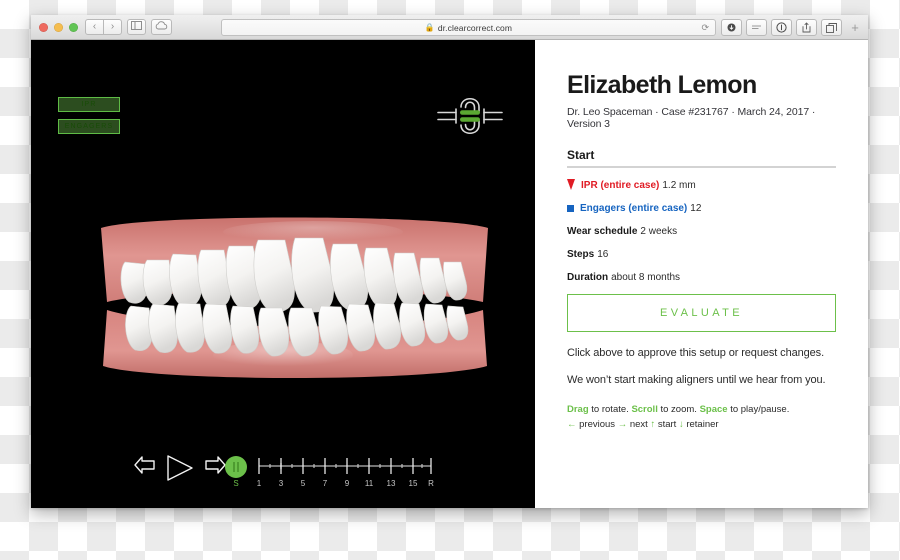 The height and width of the screenshot is (560, 900). What do you see at coordinates (603, 255) in the screenshot?
I see `stat-value-steps: 16` at bounding box center [603, 255].